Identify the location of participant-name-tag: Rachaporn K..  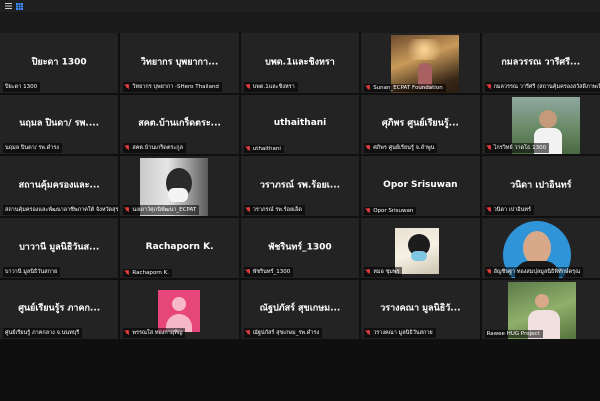
(147, 272).